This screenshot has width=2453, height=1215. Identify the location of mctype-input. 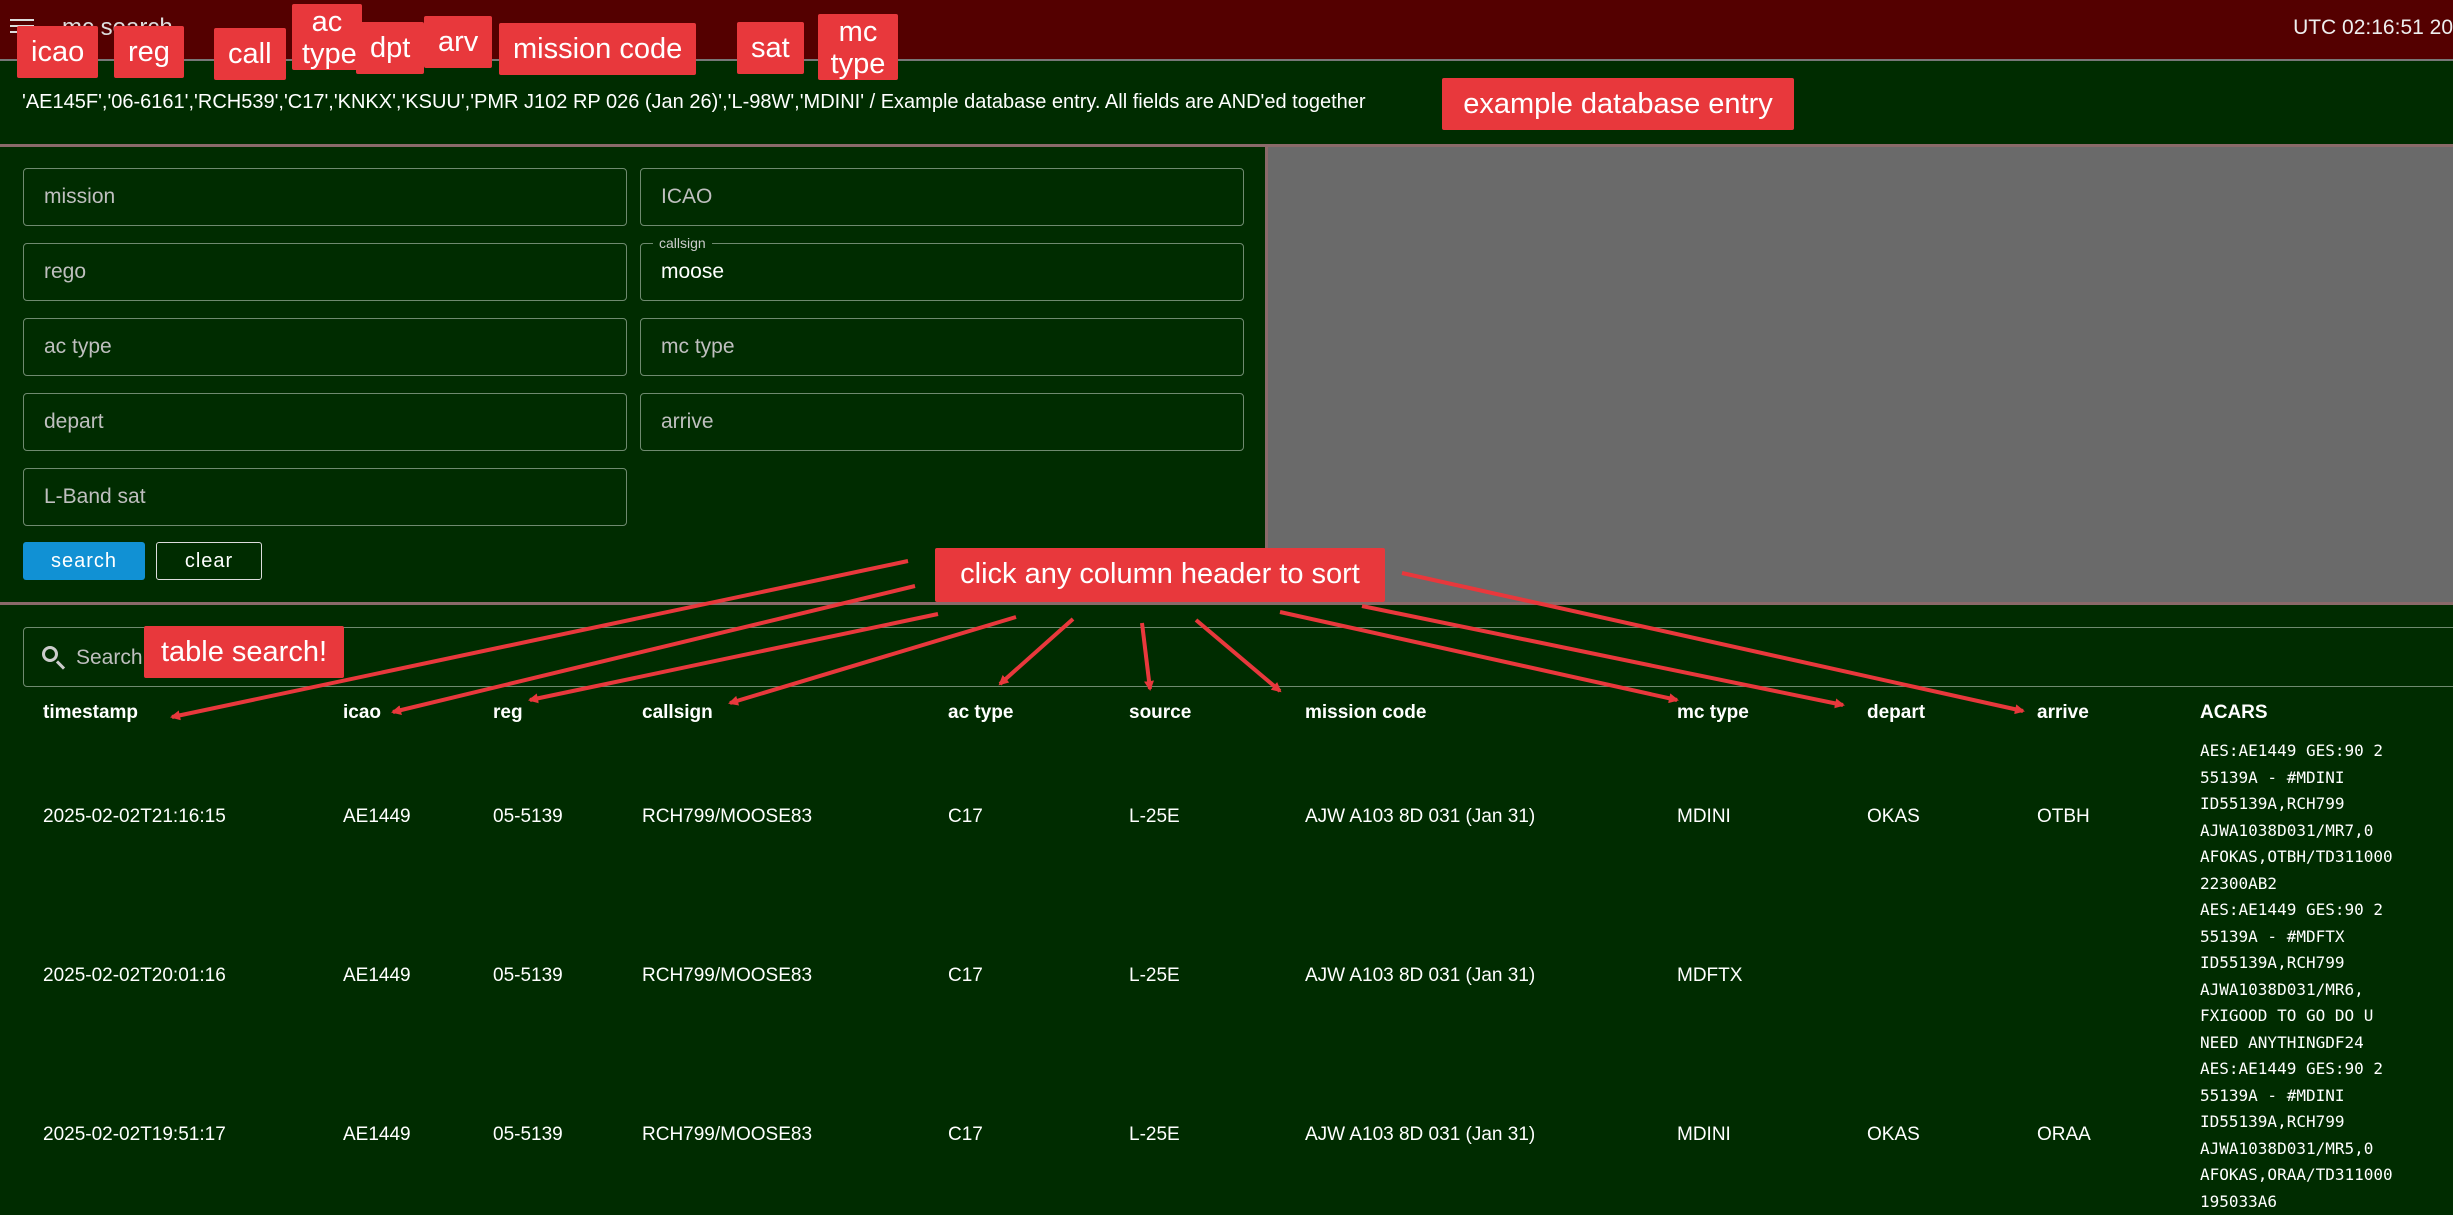
(942, 347).